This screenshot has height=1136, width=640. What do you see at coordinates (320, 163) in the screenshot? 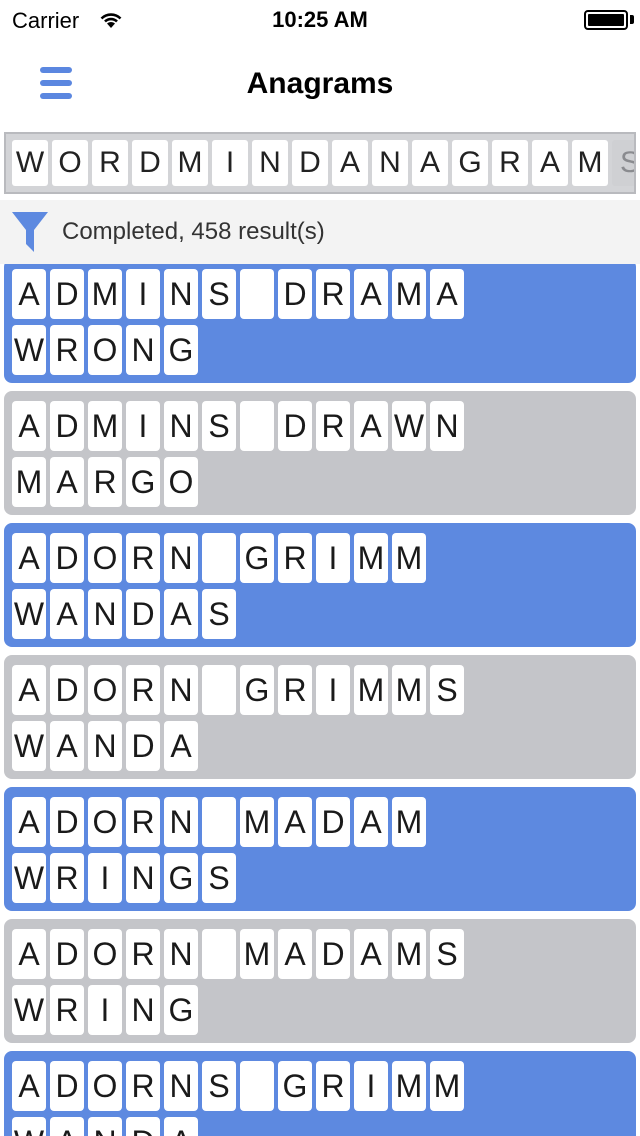
I see `query-letters: WORDMINDANAGRAMS` at bounding box center [320, 163].